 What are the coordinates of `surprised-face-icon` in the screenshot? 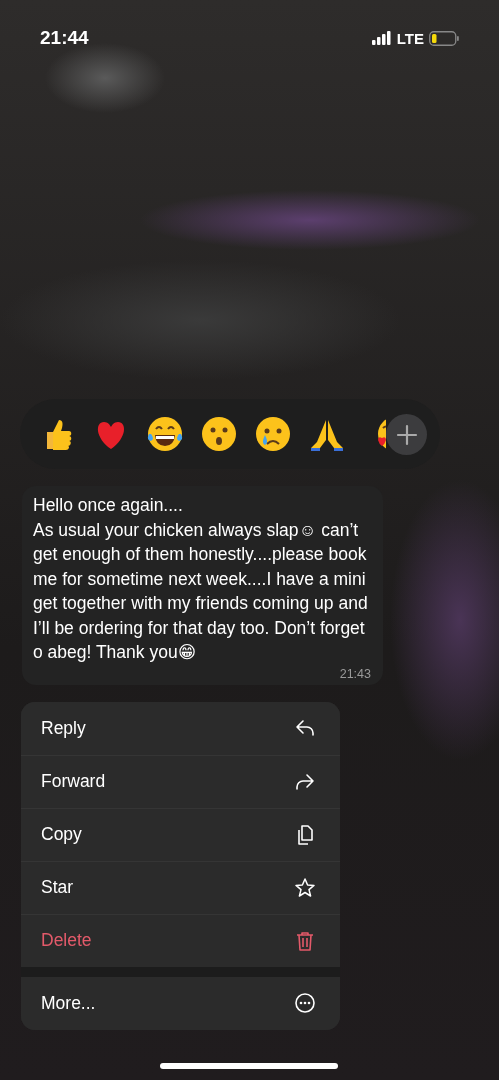 It's located at (219, 434).